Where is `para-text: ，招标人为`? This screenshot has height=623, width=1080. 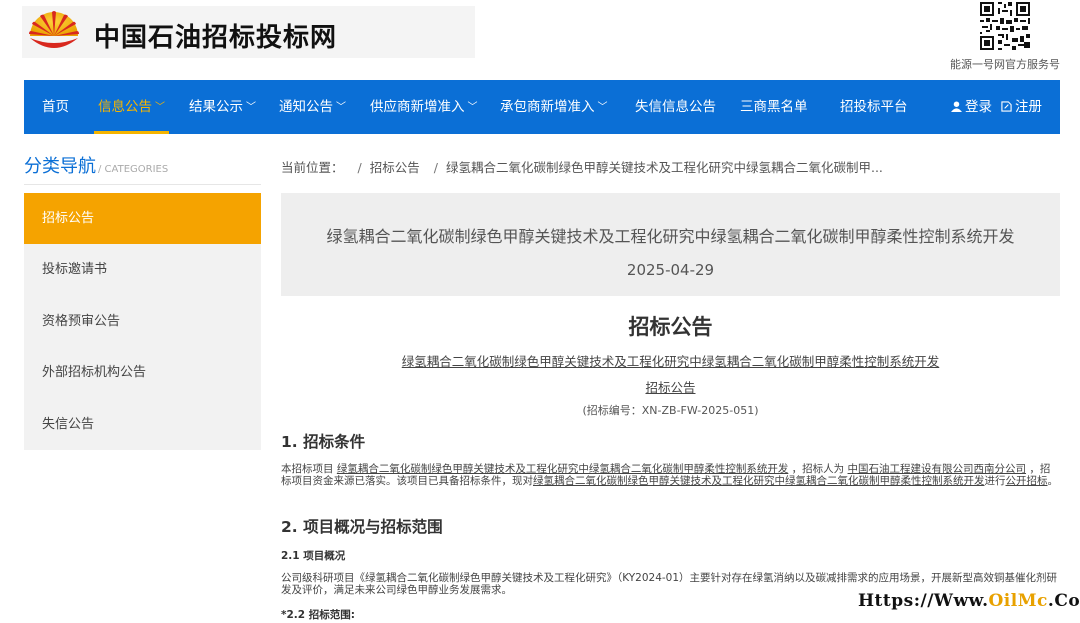
para-text: ，招标人为 is located at coordinates (818, 469).